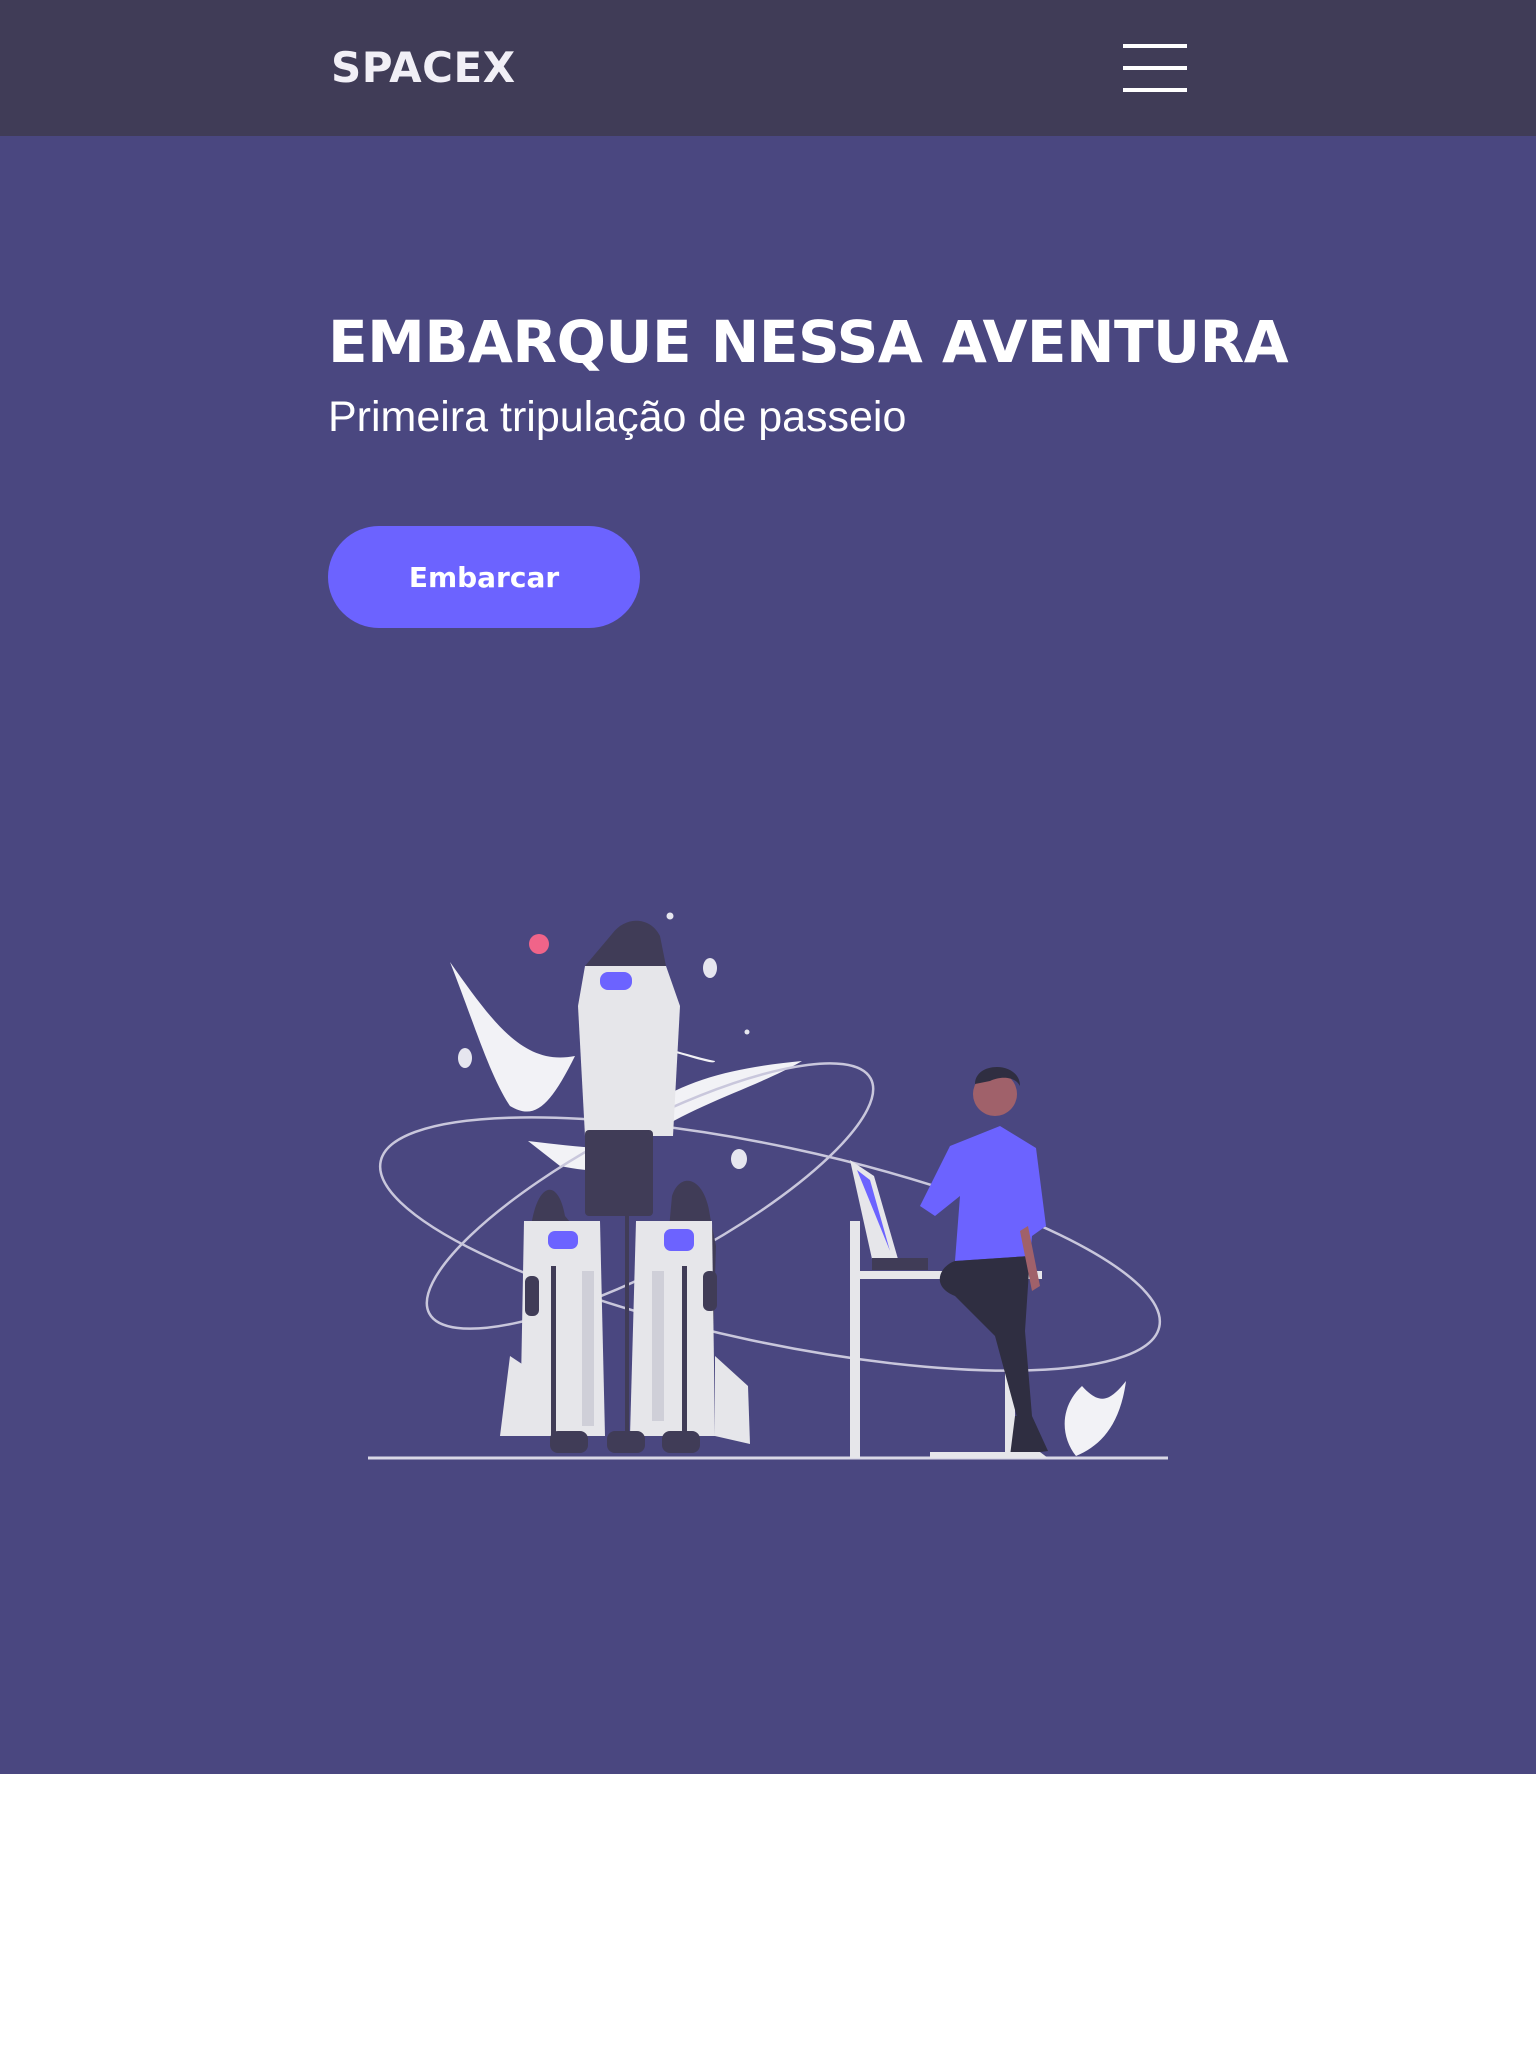 The width and height of the screenshot is (1536, 2048). What do you see at coordinates (512, 1037) in the screenshot?
I see `smoke-plume-icon` at bounding box center [512, 1037].